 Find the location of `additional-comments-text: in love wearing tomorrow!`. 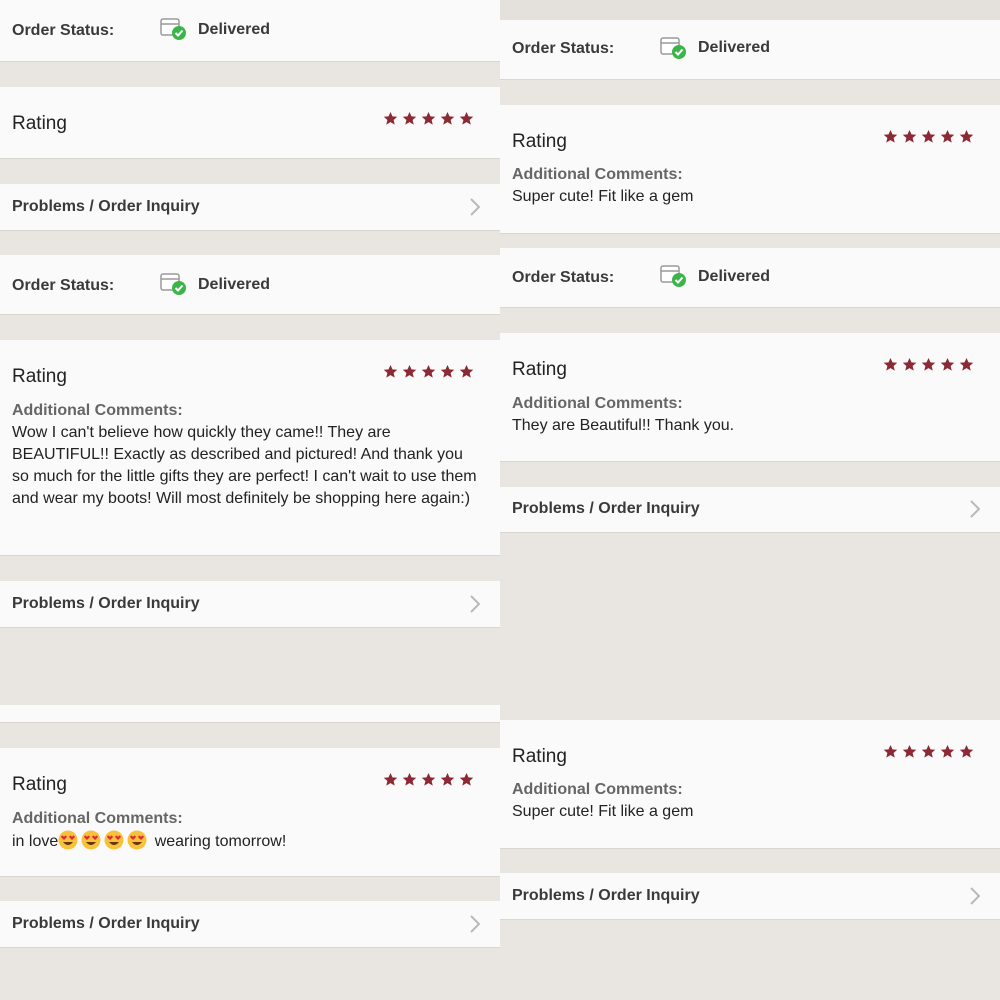

additional-comments-text: in love wearing tomorrow! is located at coordinates (247, 841).